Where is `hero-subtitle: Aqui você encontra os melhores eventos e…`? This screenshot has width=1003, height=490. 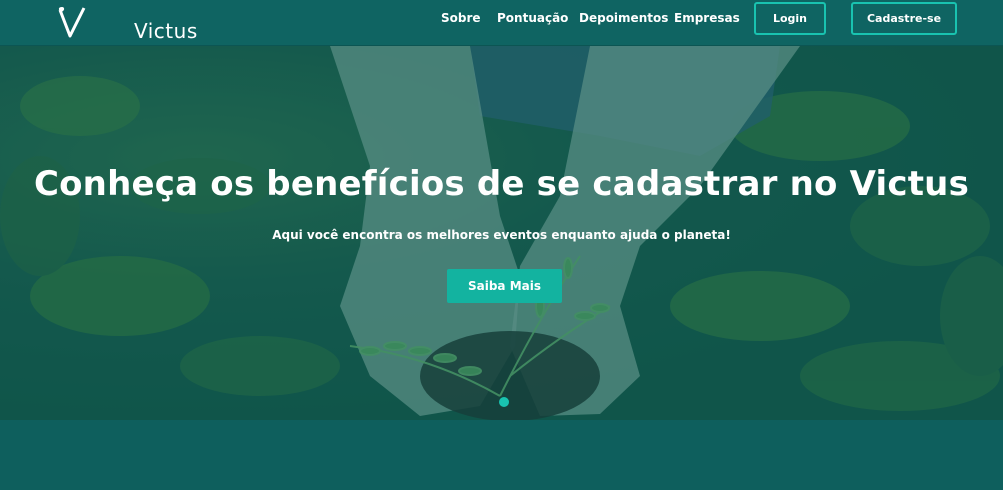
hero-subtitle: Aqui você encontra os melhores eventos e… is located at coordinates (501, 235).